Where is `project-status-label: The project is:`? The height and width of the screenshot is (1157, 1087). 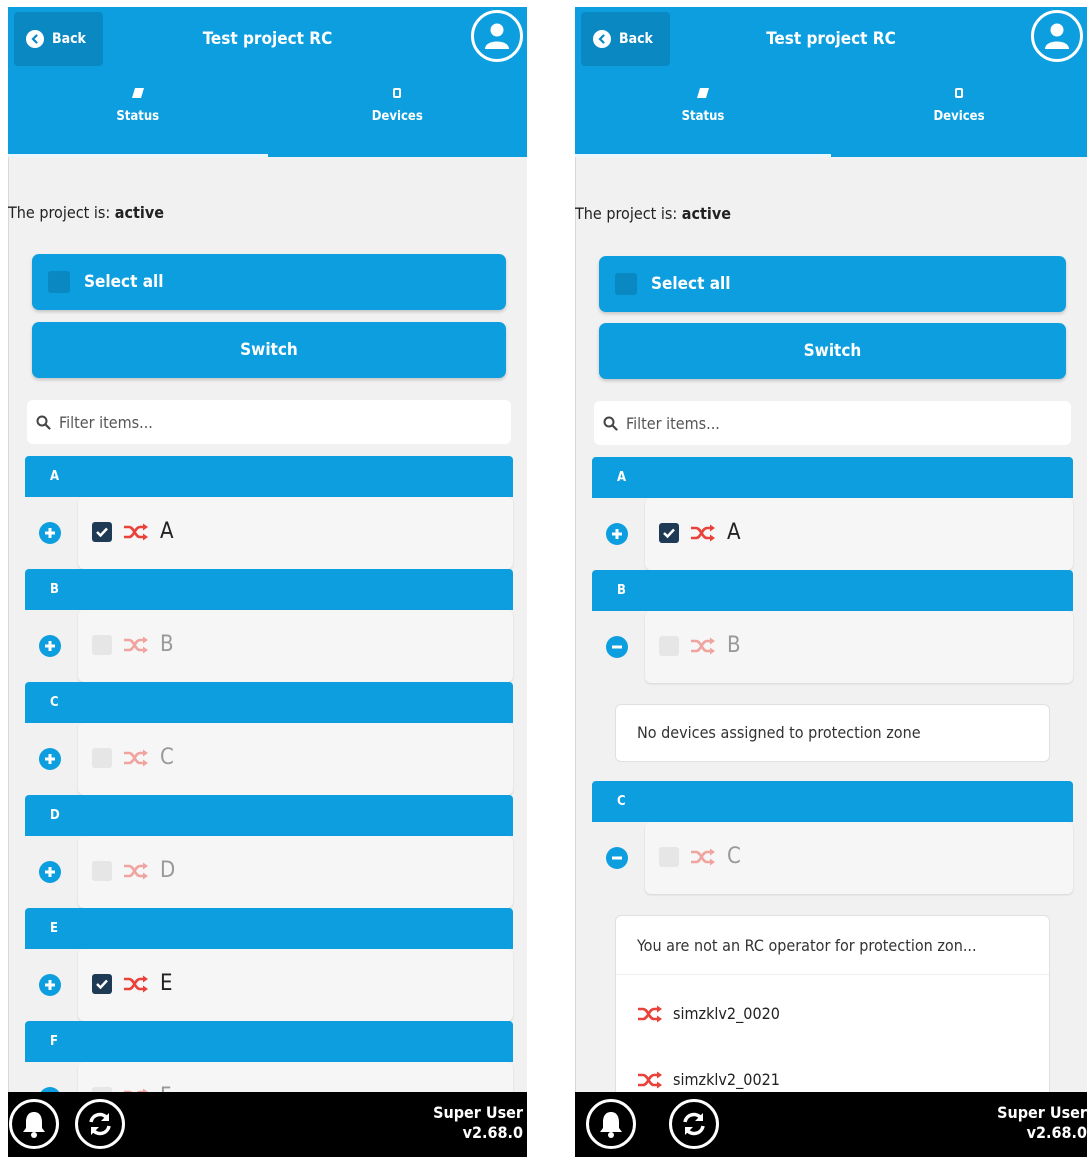
project-status-label: The project is: is located at coordinates (61, 212).